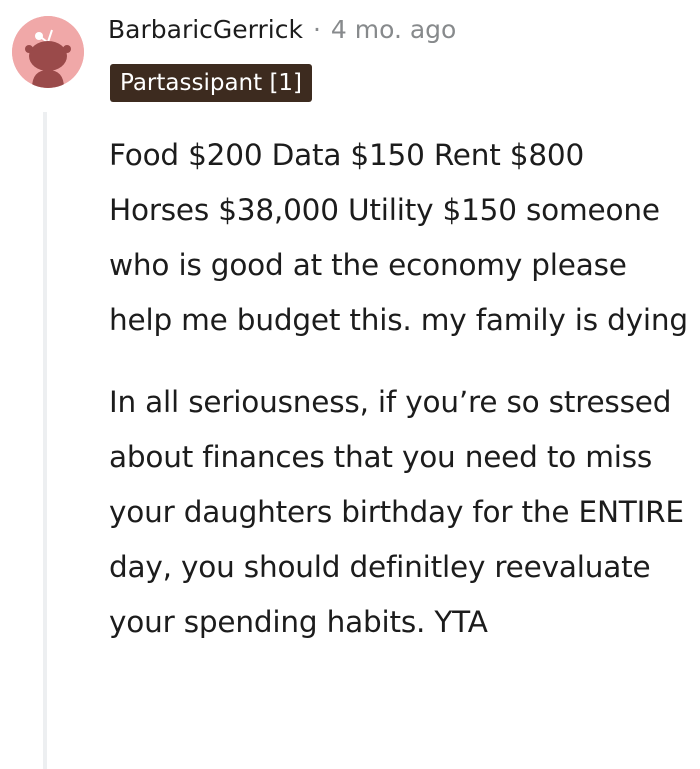 This screenshot has width=700, height=769. I want to click on comment-meta: BarbaricGerrick · 4 mo. ago, so click(282, 30).